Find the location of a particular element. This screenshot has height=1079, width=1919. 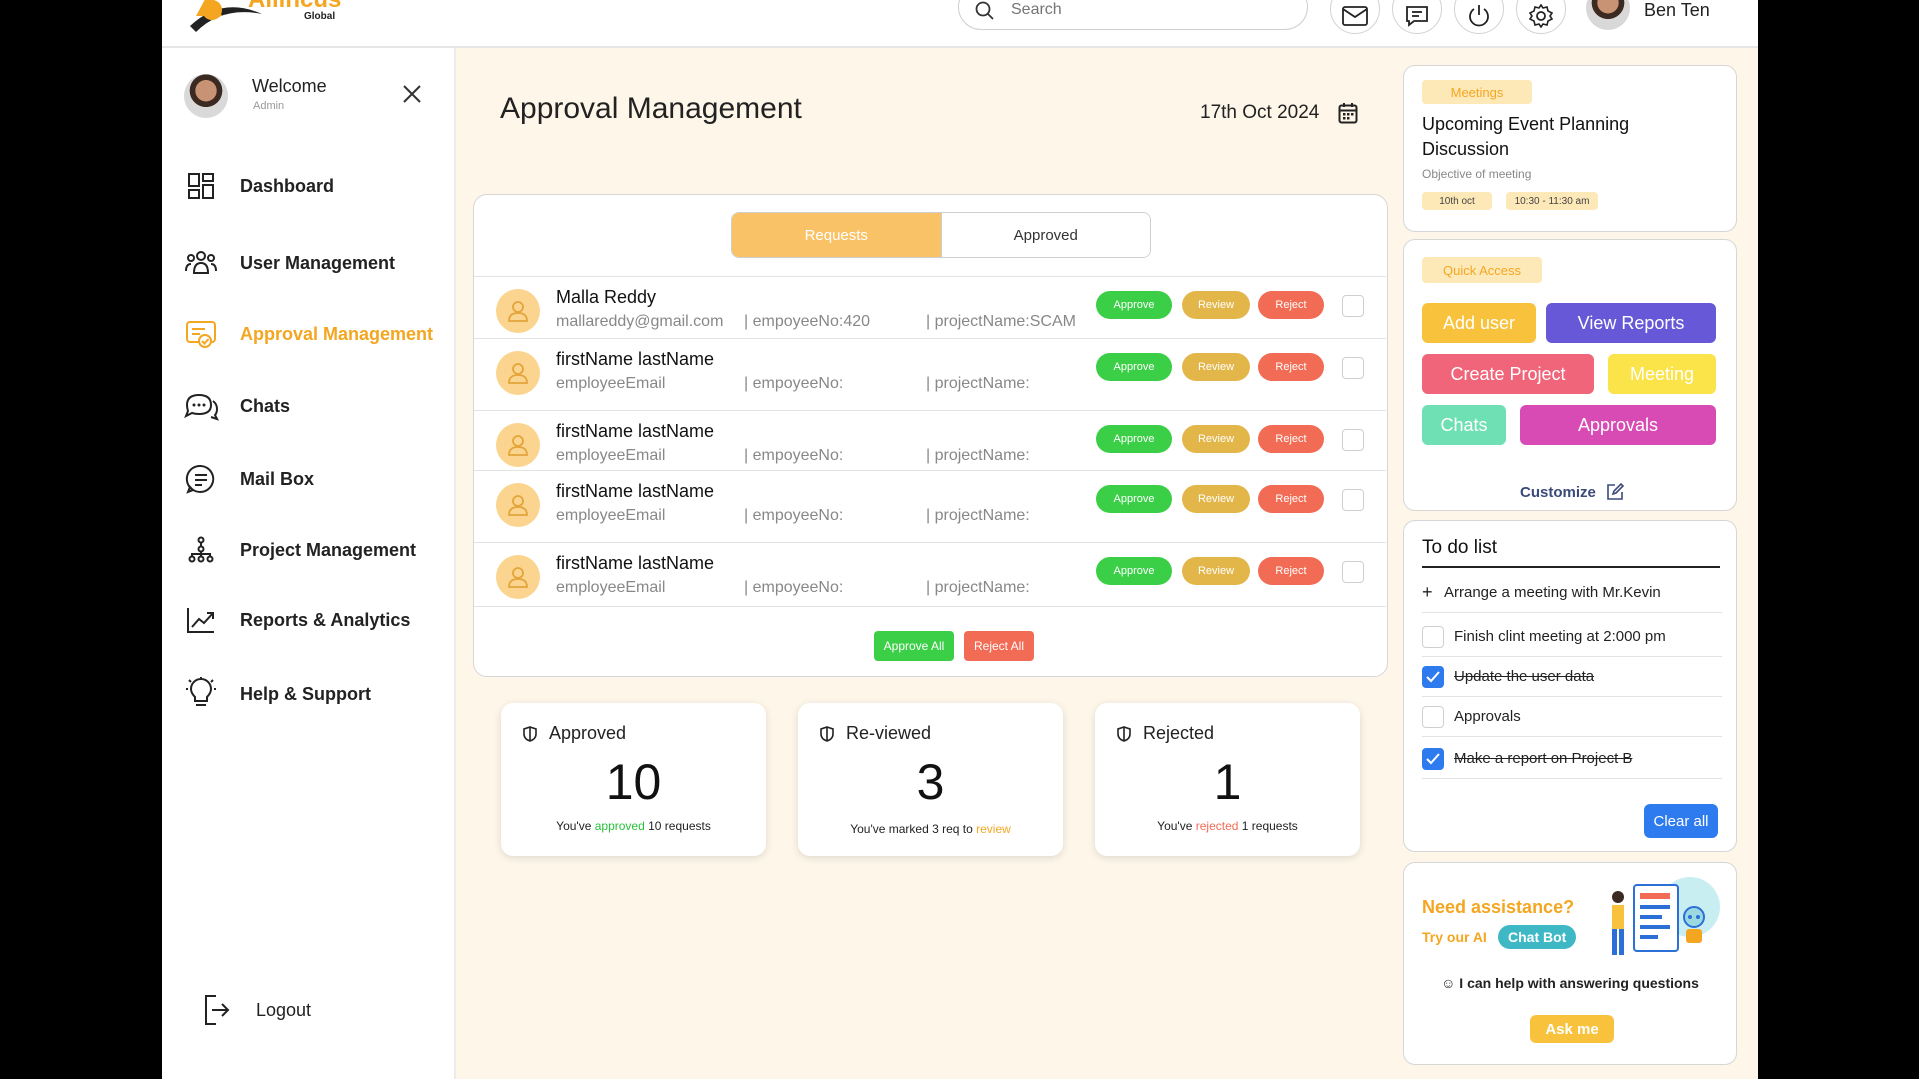

sidebar-item-chats: Chats is located at coordinates (317, 406).